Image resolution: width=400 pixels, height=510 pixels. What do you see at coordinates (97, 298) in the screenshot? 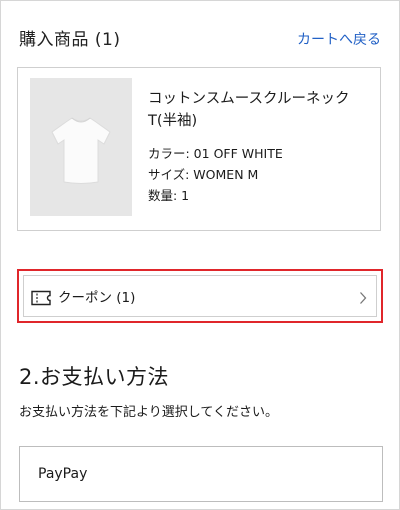
I see `coupon-label: クーポン (1)` at bounding box center [97, 298].